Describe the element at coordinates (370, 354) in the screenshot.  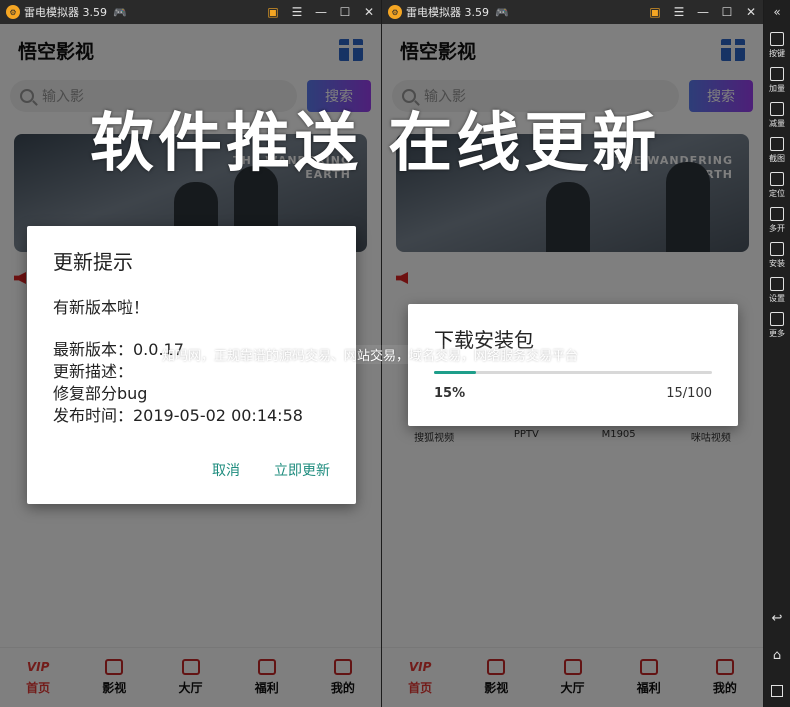
I see `watermark-text: 知吗网，正规靠谱的源码交易、网站交易，域名交易，网络服务交易平台` at that location.